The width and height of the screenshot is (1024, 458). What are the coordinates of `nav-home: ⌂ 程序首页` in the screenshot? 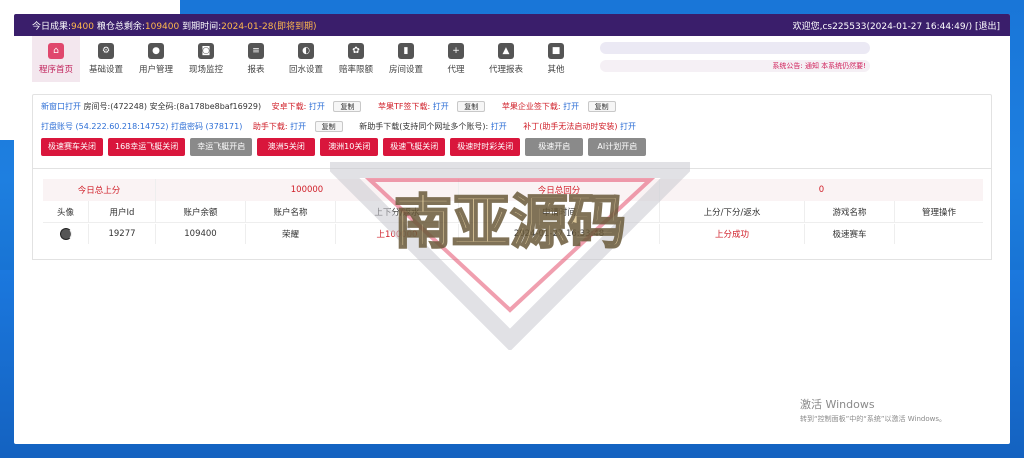 It's located at (56, 59).